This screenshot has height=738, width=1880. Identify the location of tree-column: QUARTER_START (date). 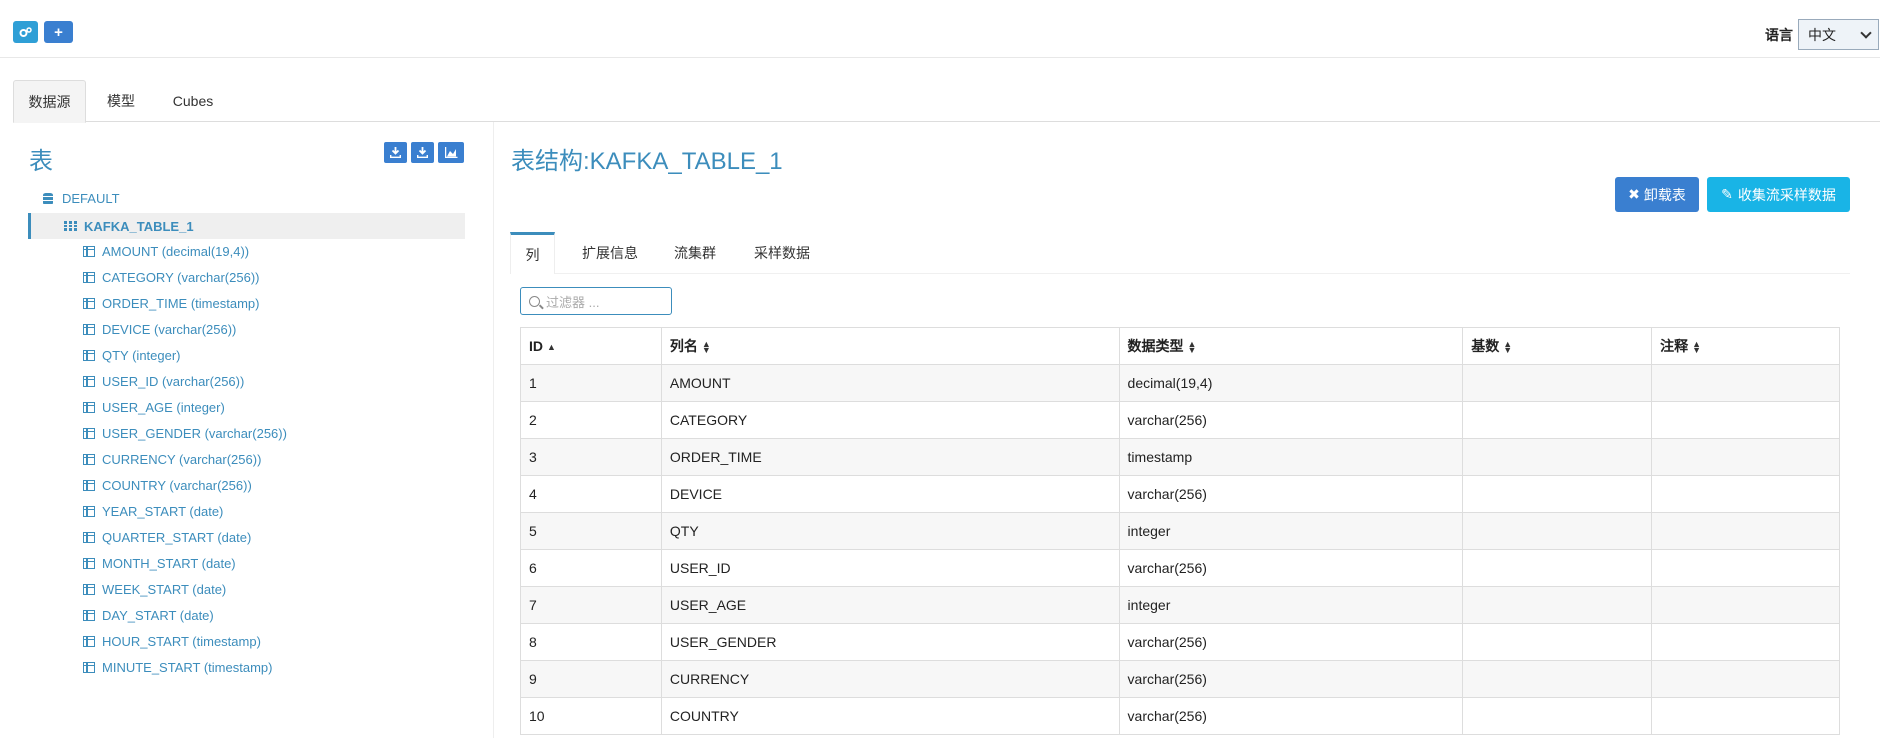
(167, 537).